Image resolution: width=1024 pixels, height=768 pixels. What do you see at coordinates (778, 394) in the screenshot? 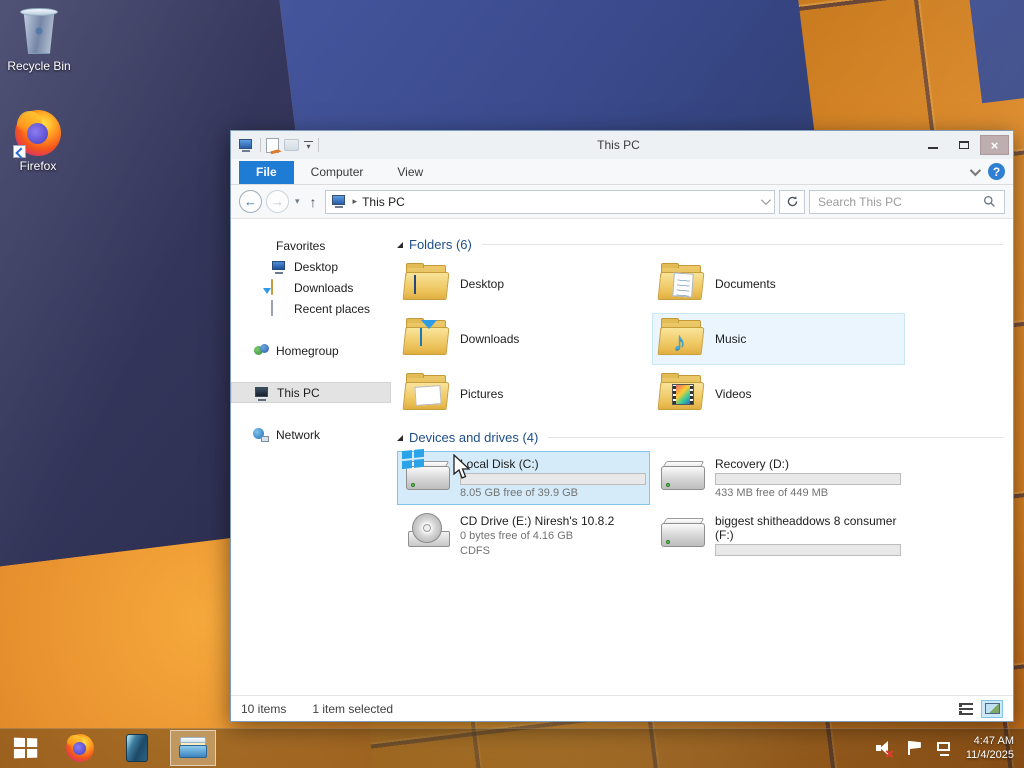
I see `folder-item-videos: Videos` at bounding box center [778, 394].